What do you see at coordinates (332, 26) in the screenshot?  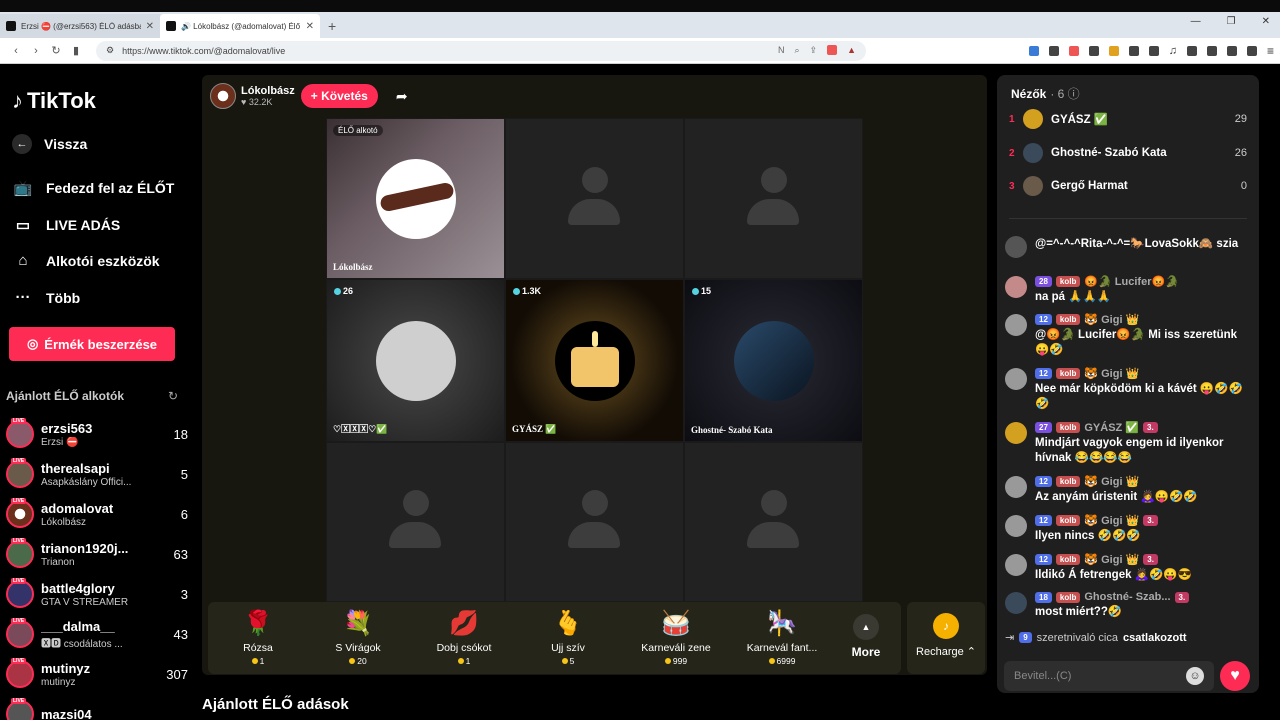 I see `new-tab-button: +` at bounding box center [332, 26].